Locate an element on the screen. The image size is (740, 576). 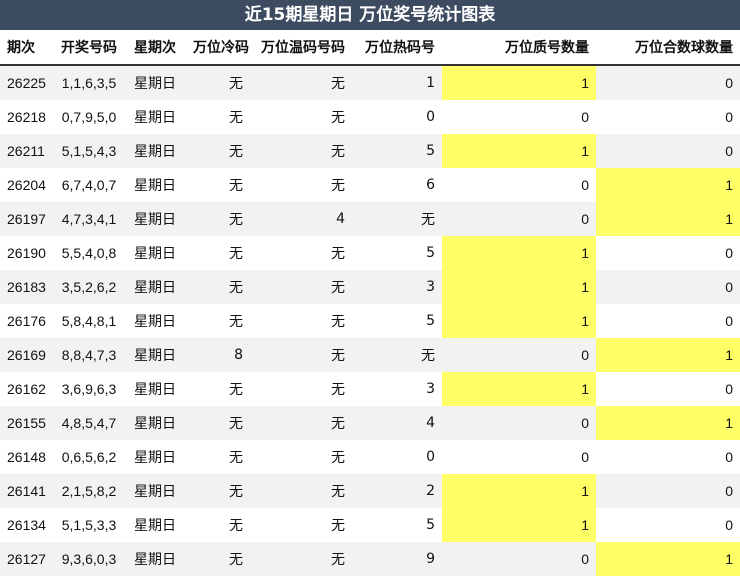
cell-issue: 26225 is located at coordinates (27, 82).